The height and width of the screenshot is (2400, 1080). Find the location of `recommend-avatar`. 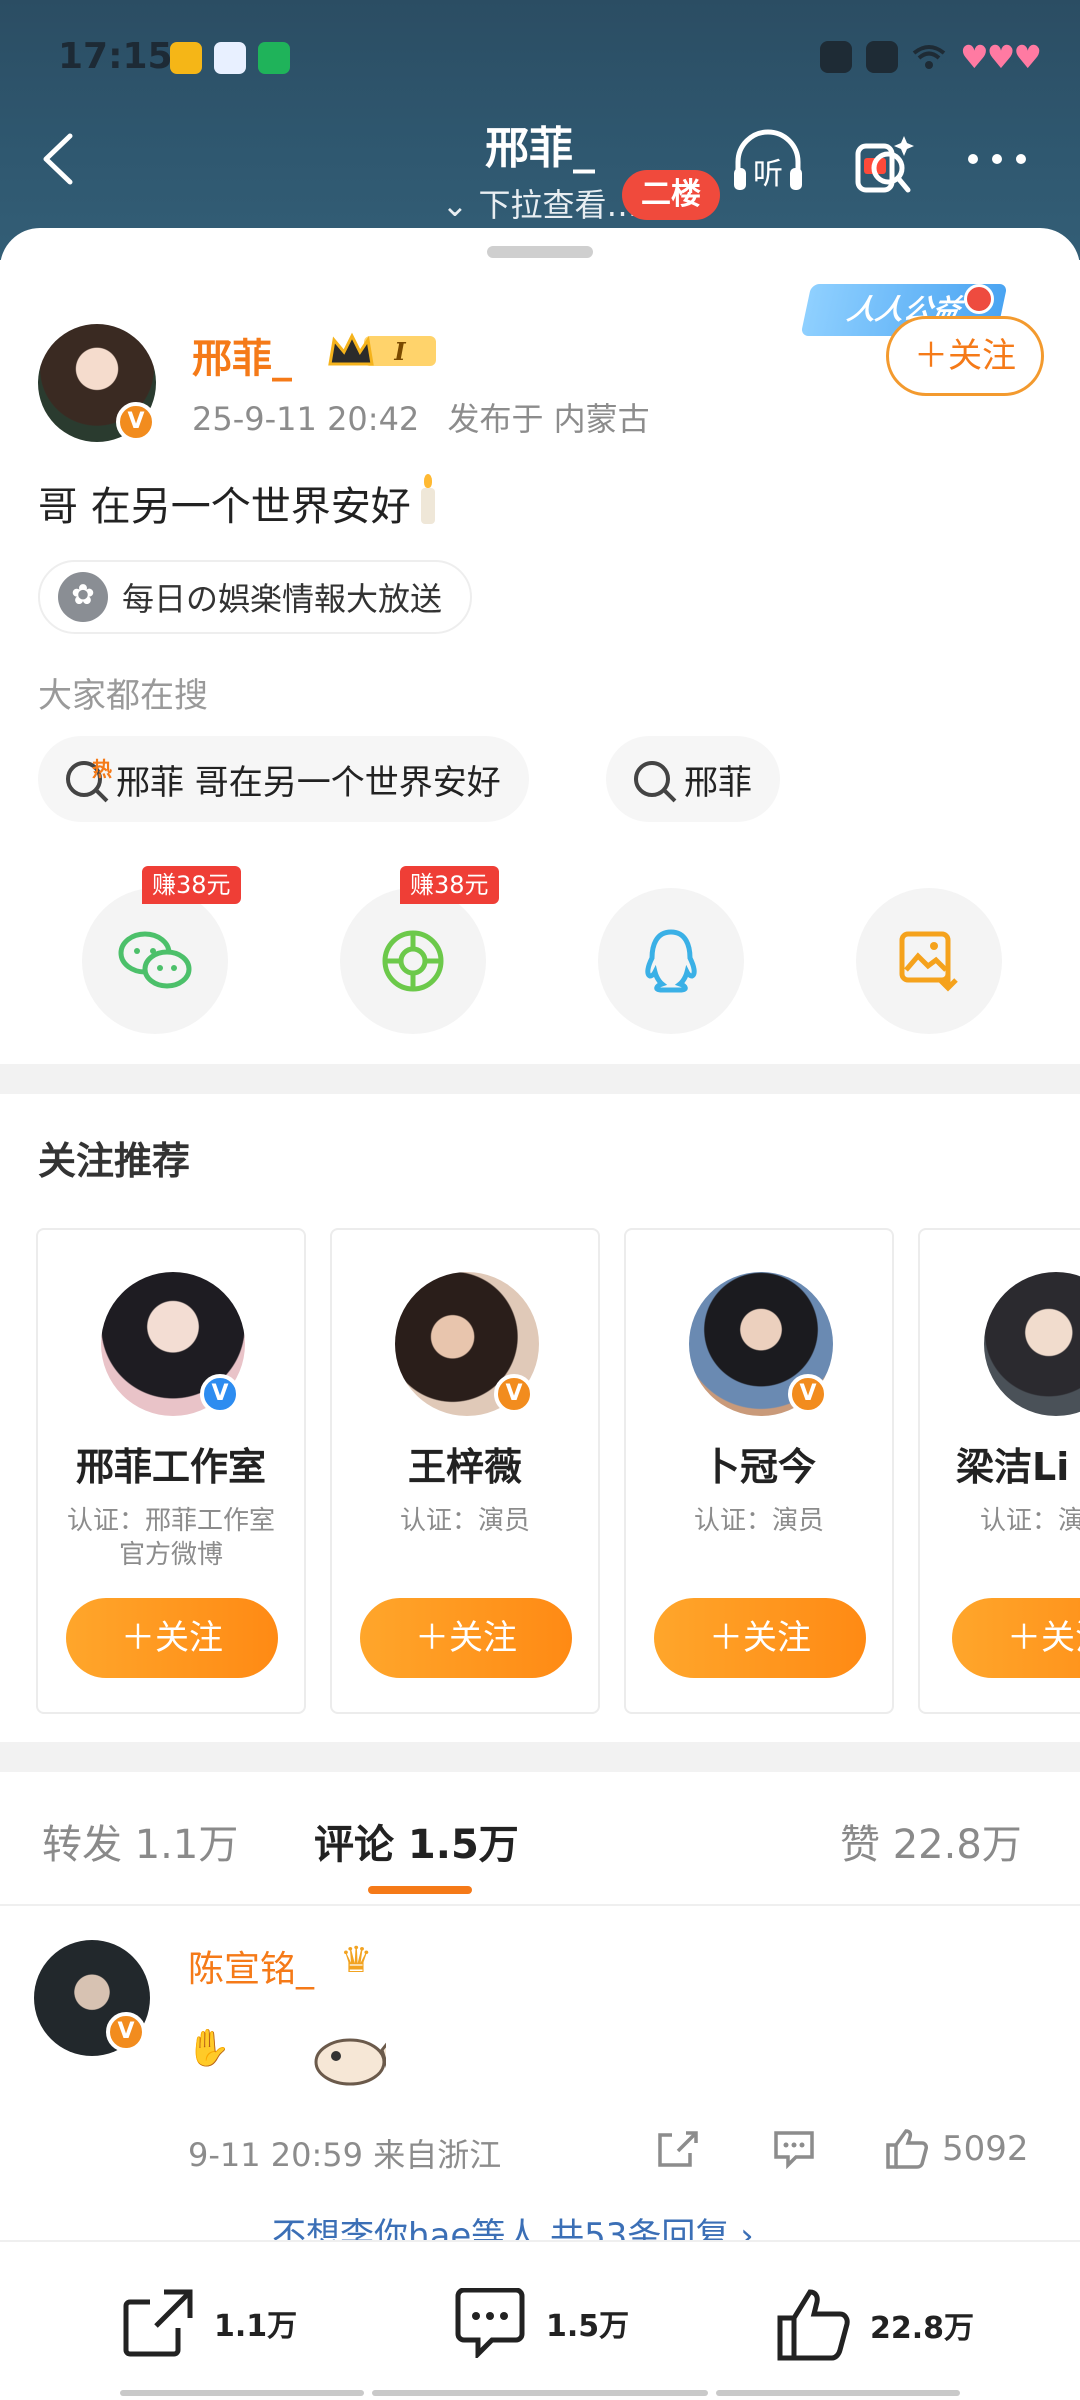

recommend-avatar is located at coordinates (1032, 1344).